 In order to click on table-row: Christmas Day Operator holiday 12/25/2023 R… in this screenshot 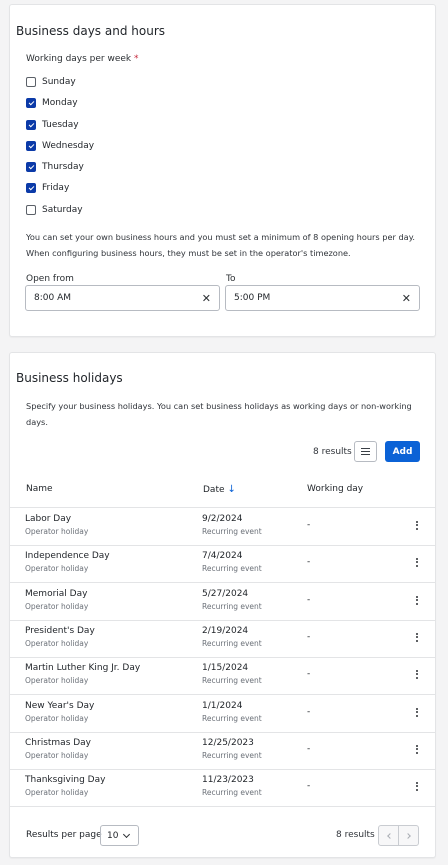, I will do `click(222, 750)`.